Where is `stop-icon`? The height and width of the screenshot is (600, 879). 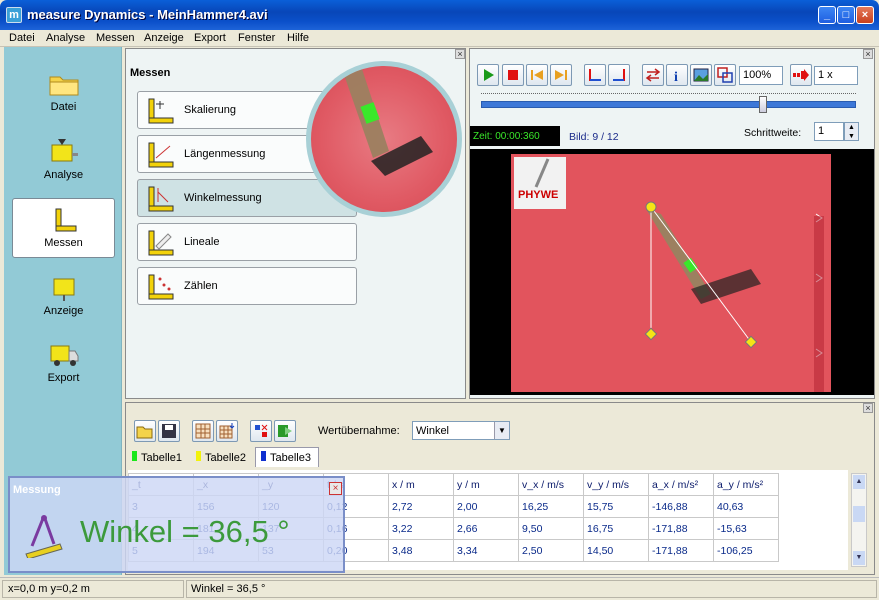 stop-icon is located at coordinates (513, 75).